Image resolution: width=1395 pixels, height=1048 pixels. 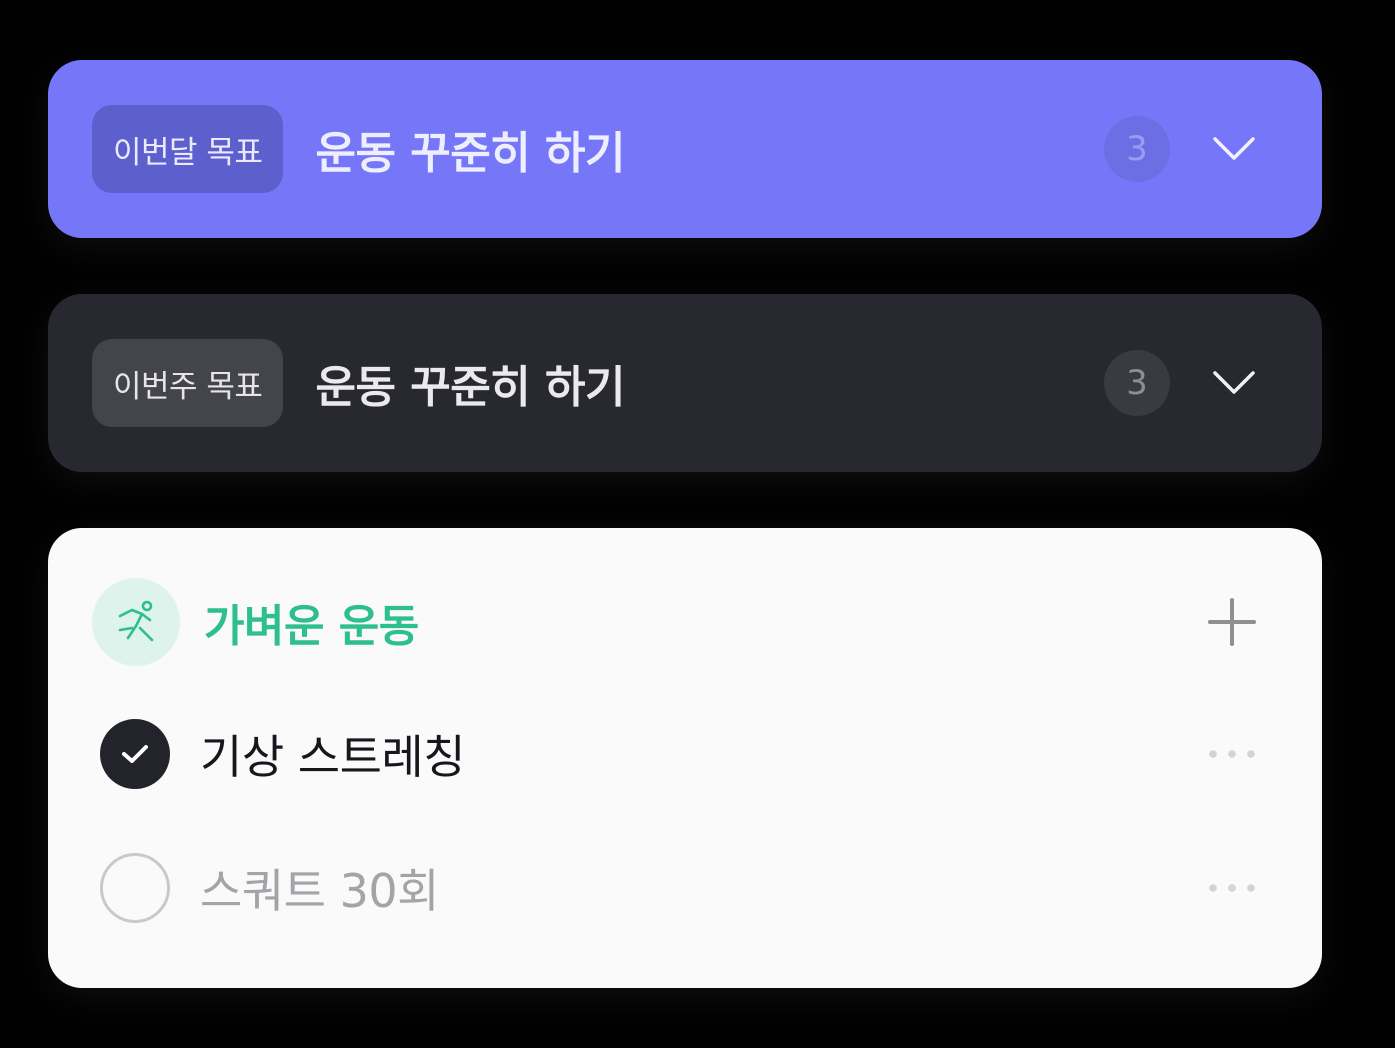 What do you see at coordinates (681, 754) in the screenshot?
I see `todo-item: 기상 스트레칭` at bounding box center [681, 754].